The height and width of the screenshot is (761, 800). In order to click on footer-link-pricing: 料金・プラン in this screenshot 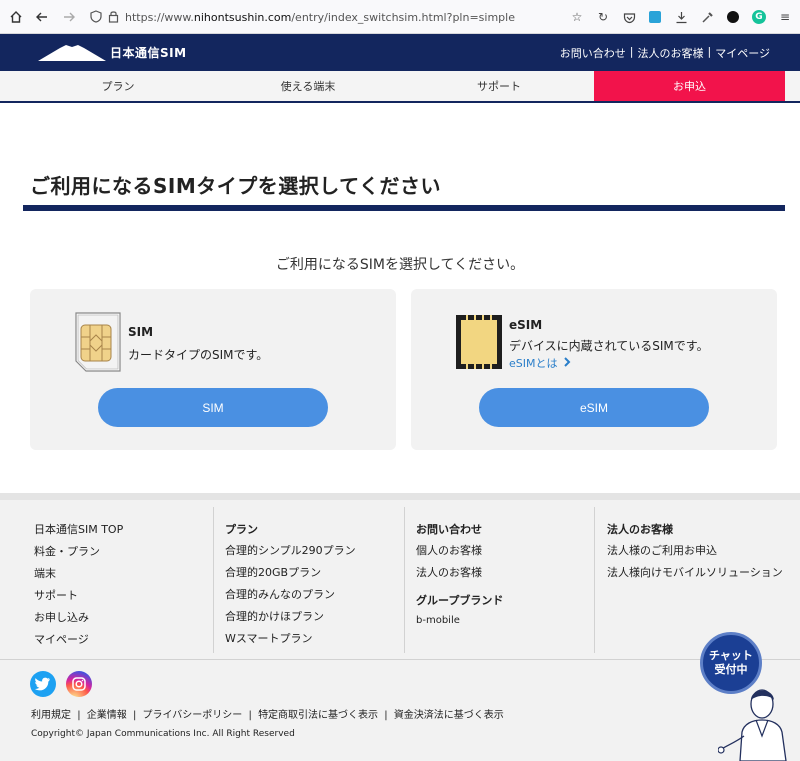, I will do `click(67, 551)`.